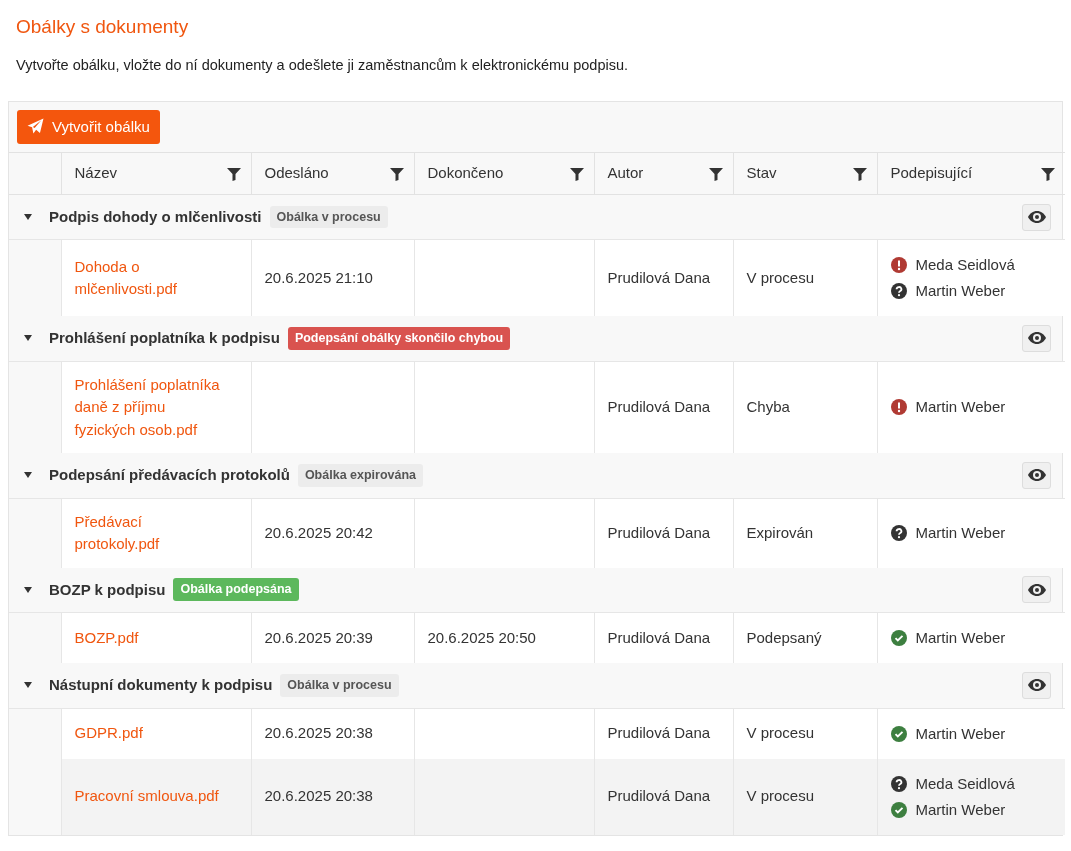 The width and height of the screenshot is (1071, 851). What do you see at coordinates (103, 27) in the screenshot?
I see `page-title: Obálky s dokumenty` at bounding box center [103, 27].